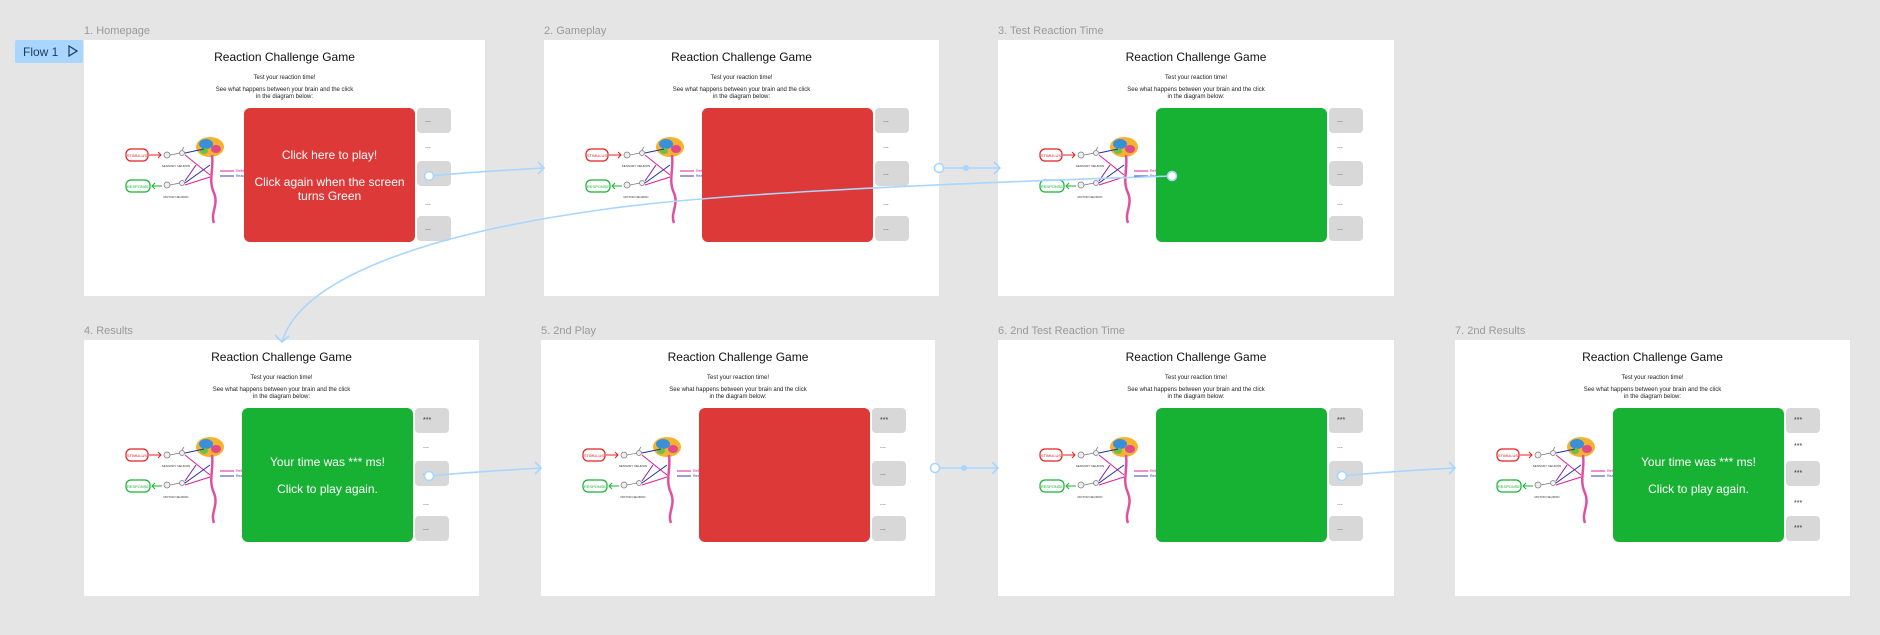 This screenshot has width=1880, height=635. Describe the element at coordinates (1803, 473) in the screenshot. I see `side-button-middle: ***` at that location.